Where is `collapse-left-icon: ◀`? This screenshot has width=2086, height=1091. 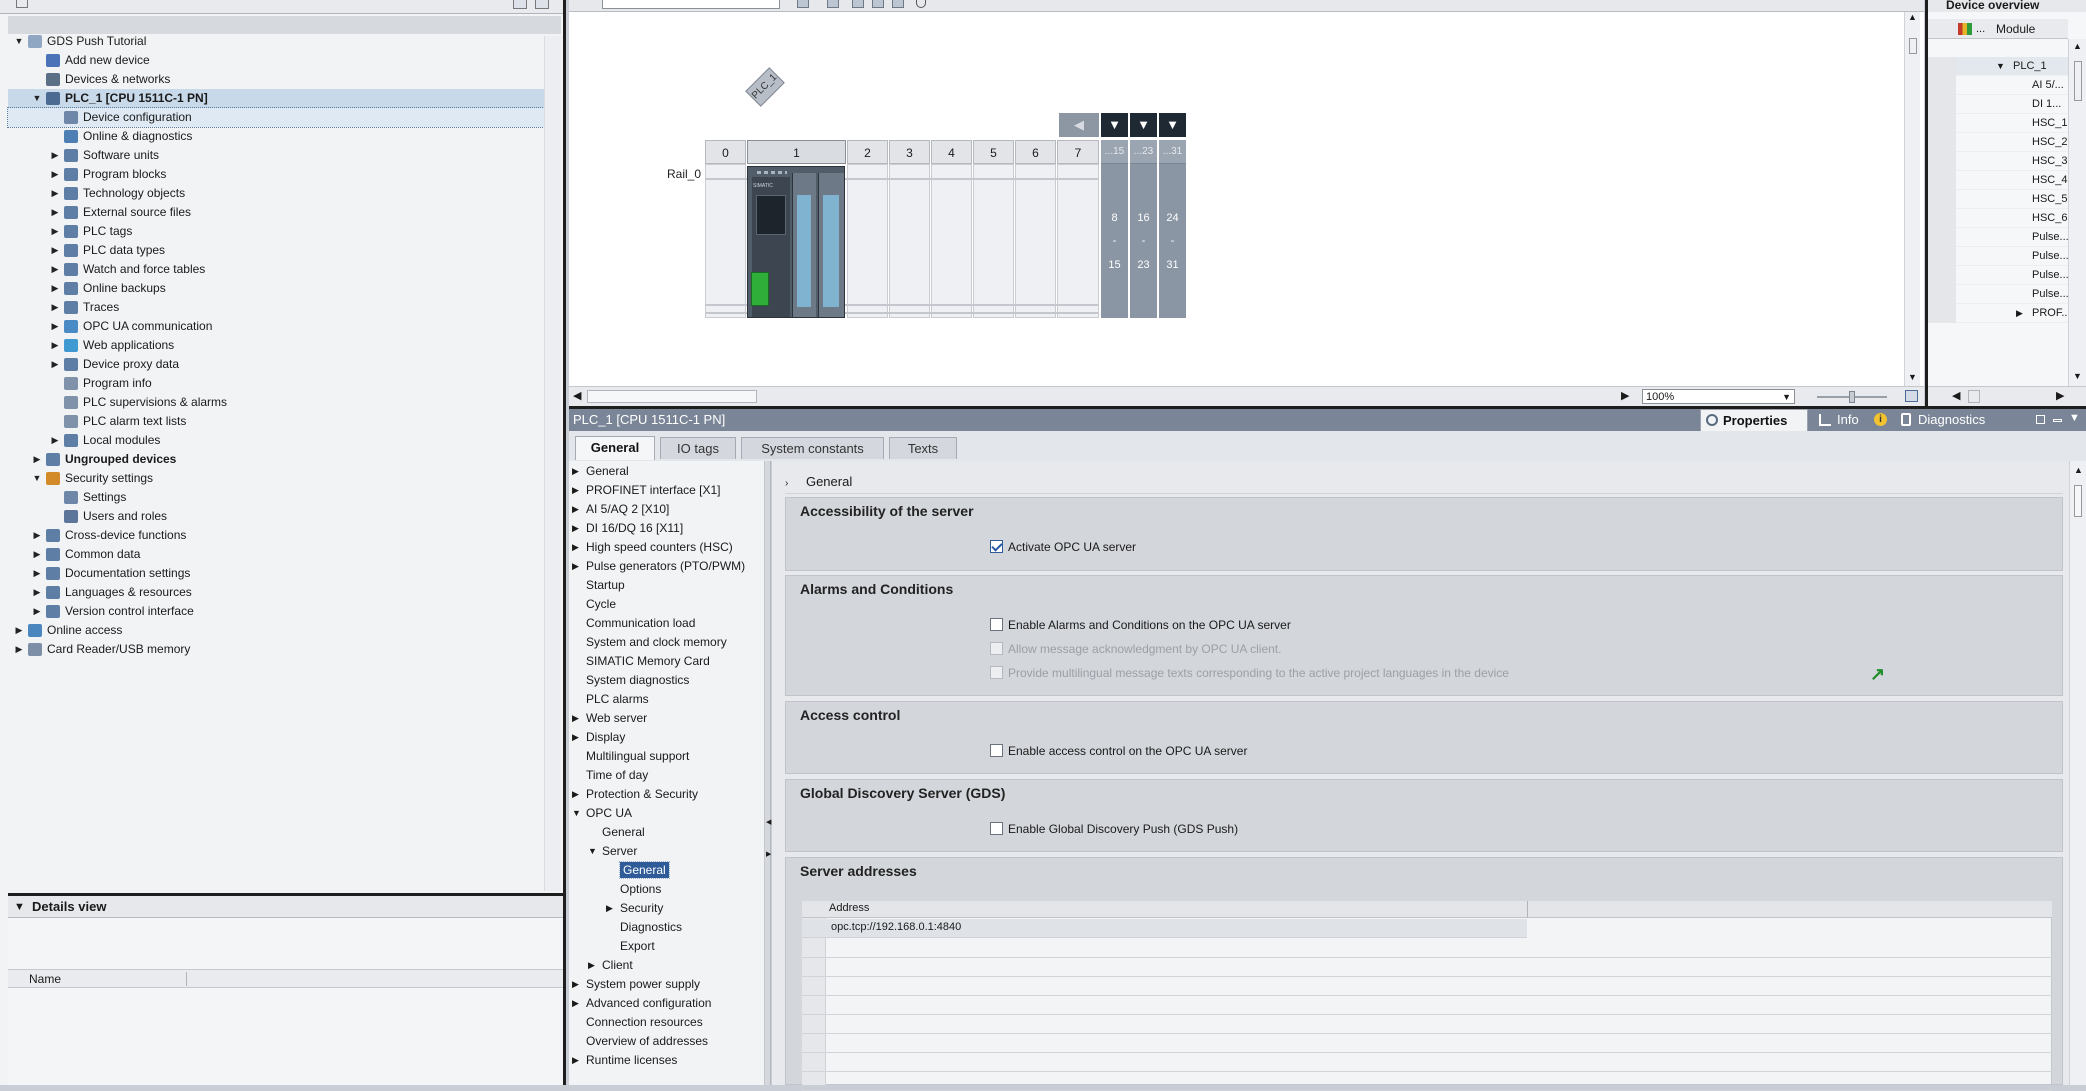
collapse-left-icon: ◀ is located at coordinates (768, 822).